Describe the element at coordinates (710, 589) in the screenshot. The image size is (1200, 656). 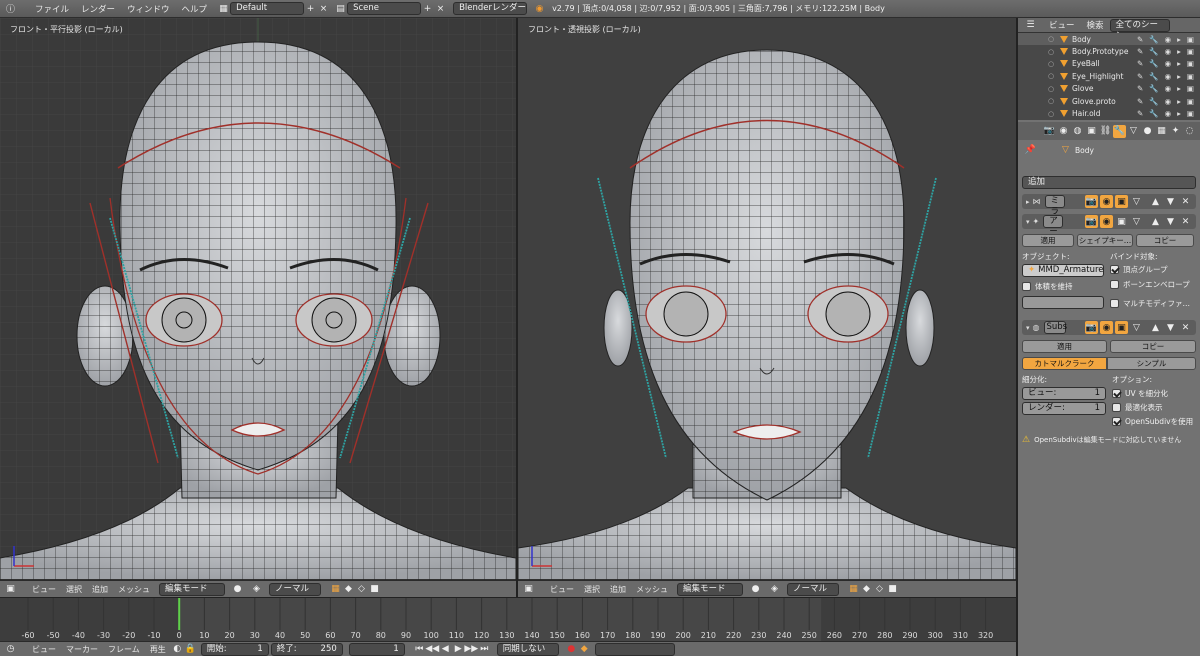
I see `mode-select: 編集モード` at that location.